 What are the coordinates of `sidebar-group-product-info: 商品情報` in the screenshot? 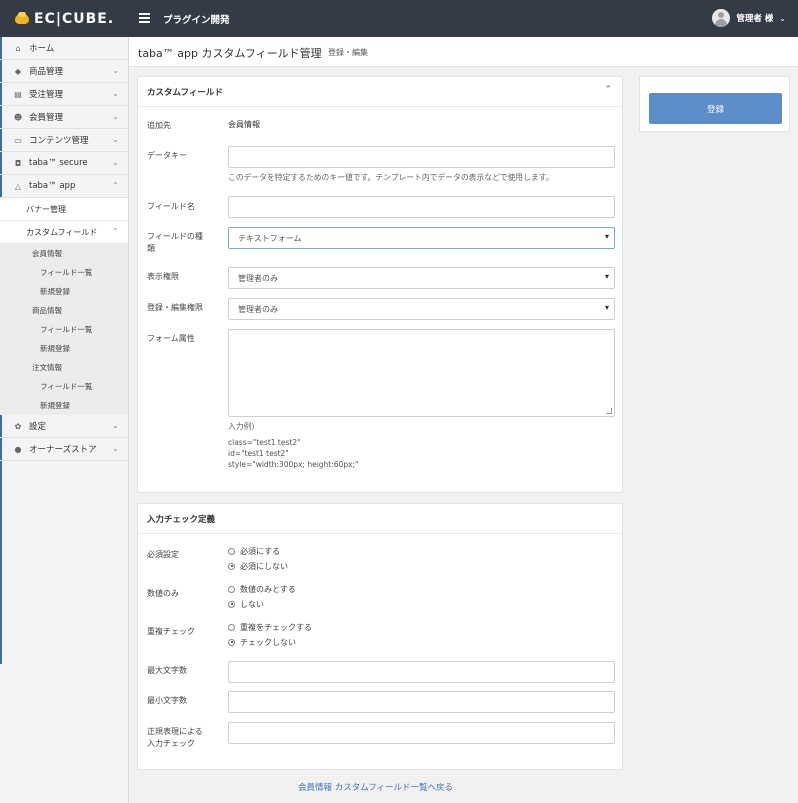 It's located at (64, 310).